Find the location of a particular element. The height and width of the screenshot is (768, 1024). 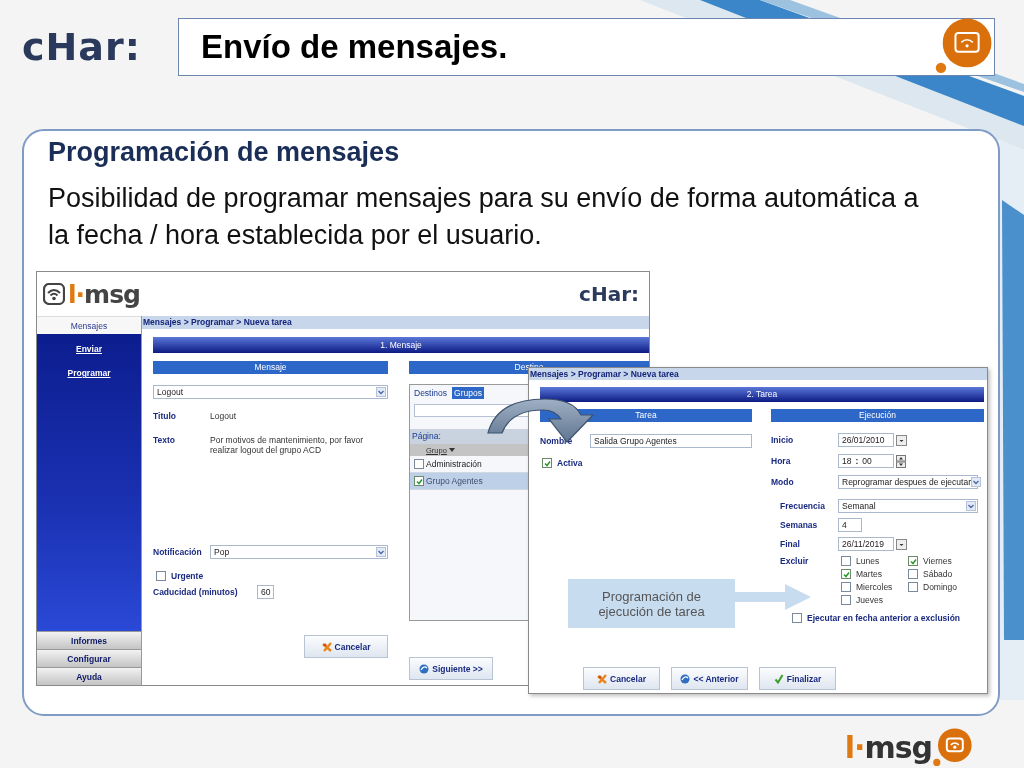

tab: Grupos is located at coordinates (468, 392).